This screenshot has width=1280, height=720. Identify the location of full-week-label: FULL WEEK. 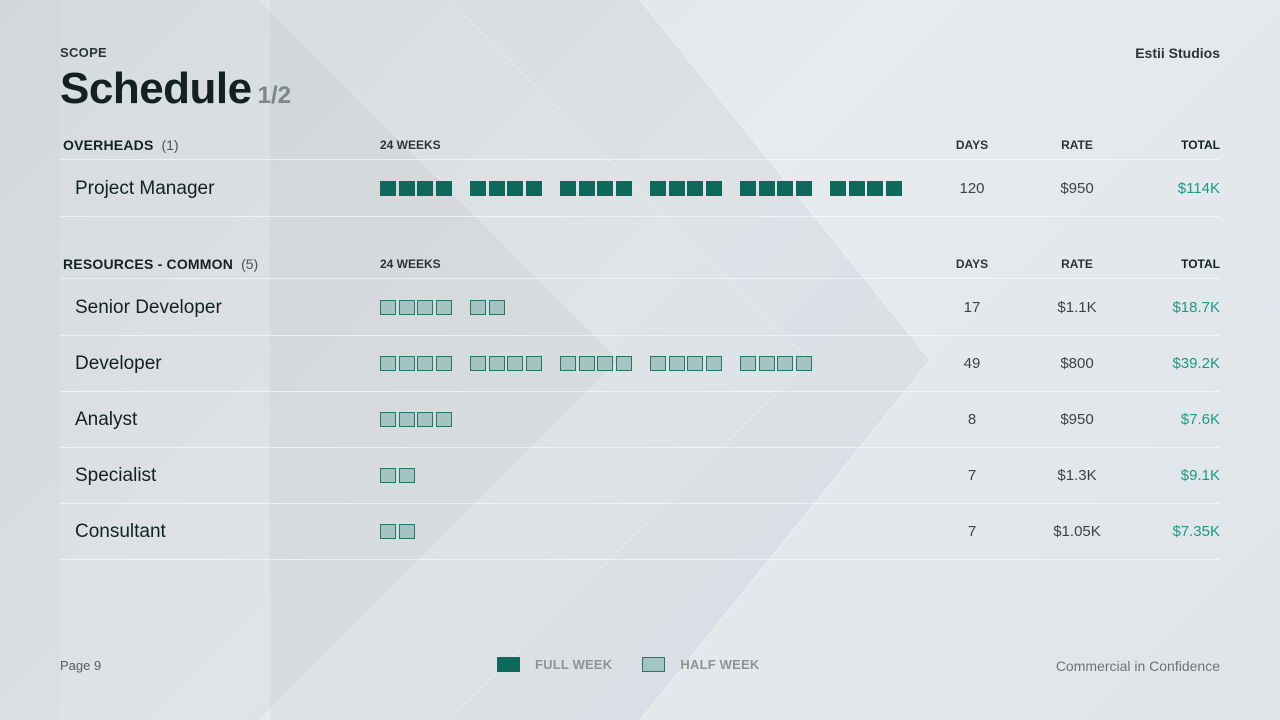
(574, 664).